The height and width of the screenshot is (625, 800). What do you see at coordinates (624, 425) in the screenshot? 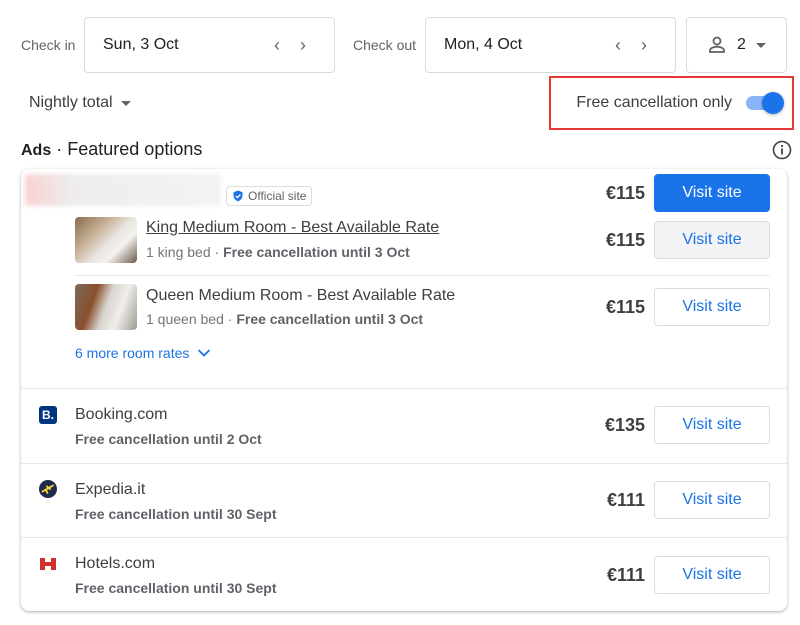
I see `provider-price: €135` at bounding box center [624, 425].